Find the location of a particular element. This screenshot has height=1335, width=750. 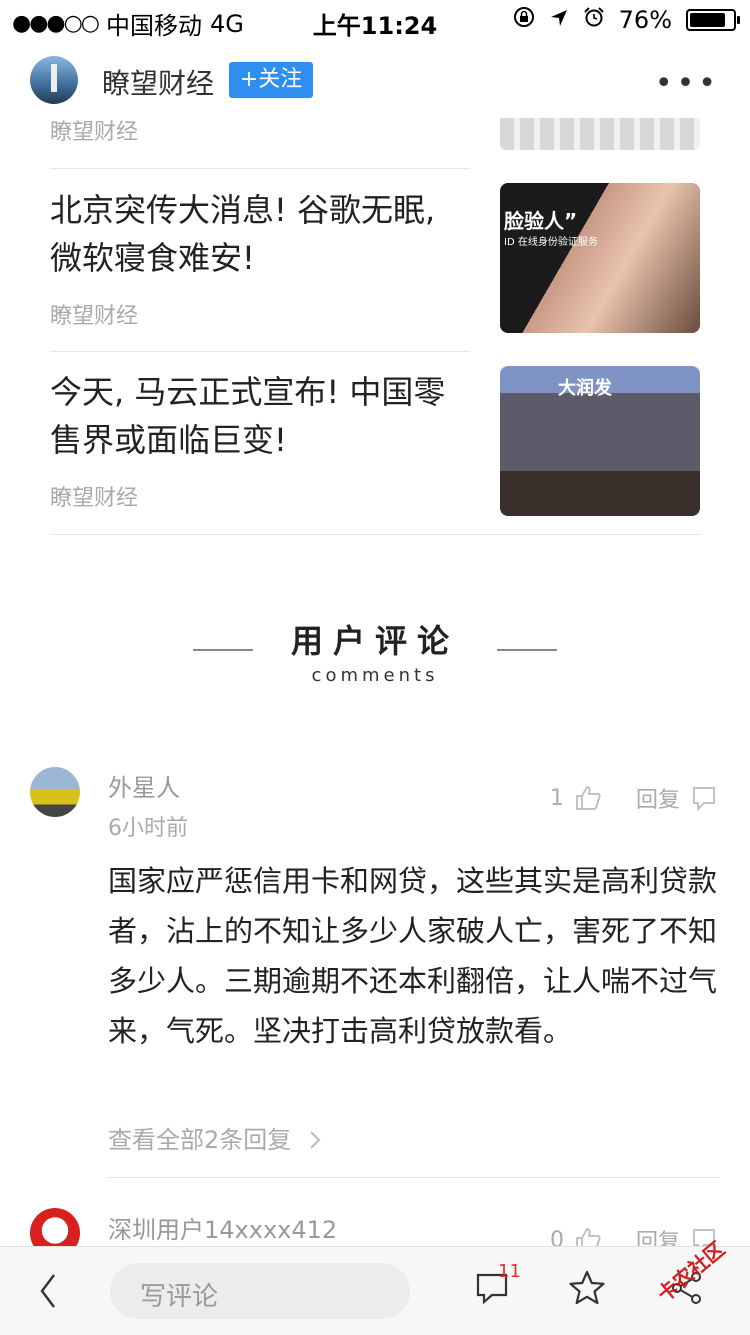

comment-username: 外星人 is located at coordinates (144, 785).